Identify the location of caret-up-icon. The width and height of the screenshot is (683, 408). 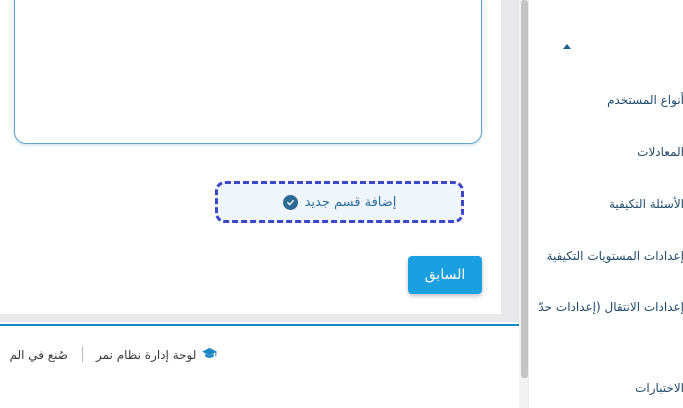
(567, 46).